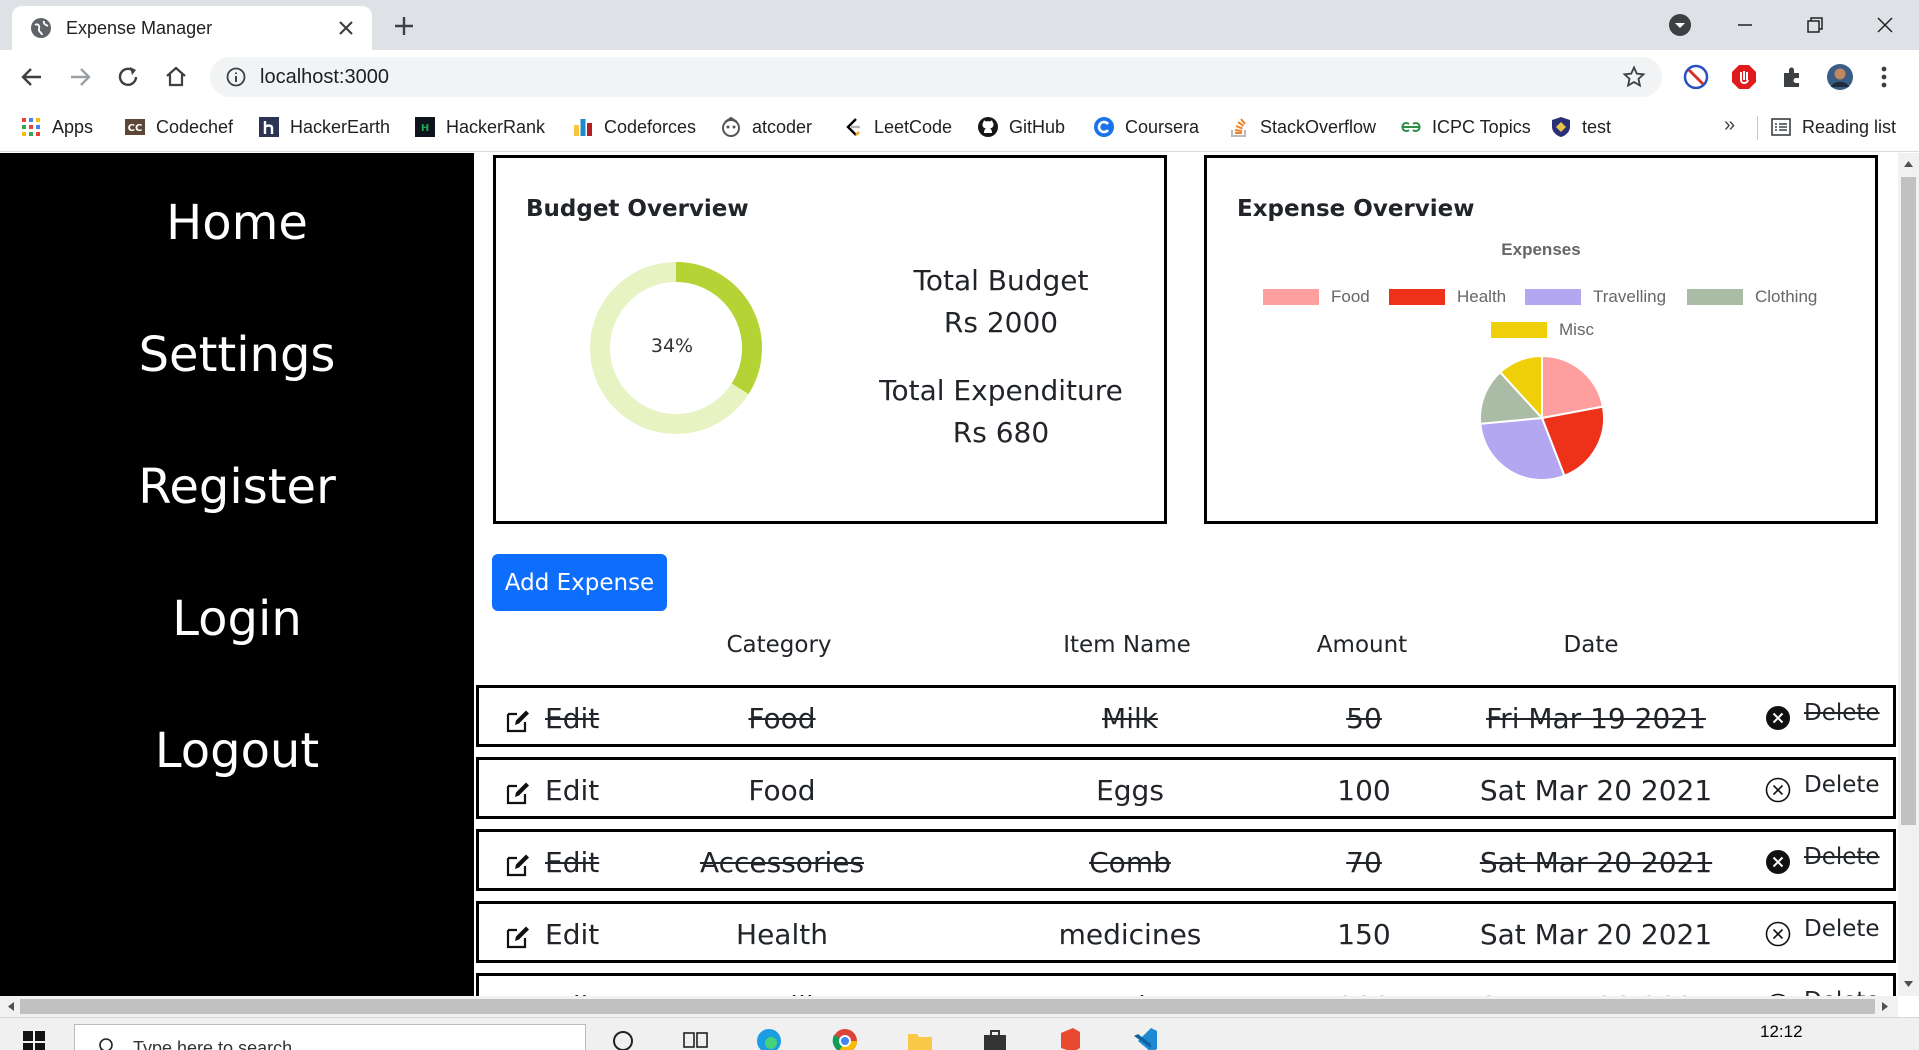 The image size is (1919, 1050). What do you see at coordinates (1840, 77) in the screenshot?
I see `avatar` at bounding box center [1840, 77].